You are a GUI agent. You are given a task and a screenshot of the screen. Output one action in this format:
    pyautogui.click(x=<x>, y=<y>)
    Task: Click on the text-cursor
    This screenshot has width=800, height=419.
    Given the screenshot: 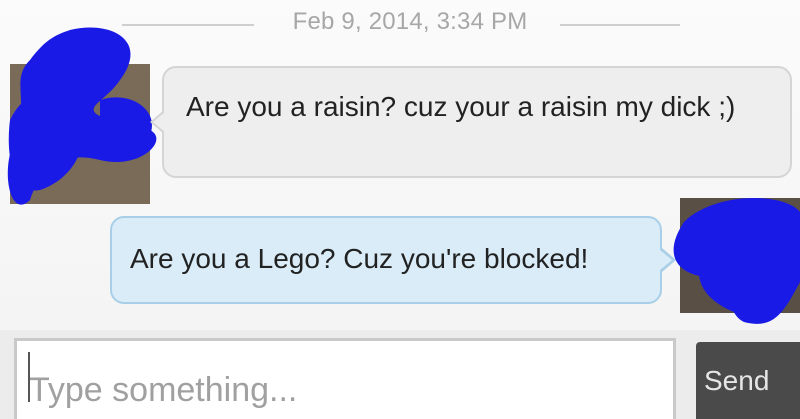 What is the action you would take?
    pyautogui.click(x=29, y=377)
    